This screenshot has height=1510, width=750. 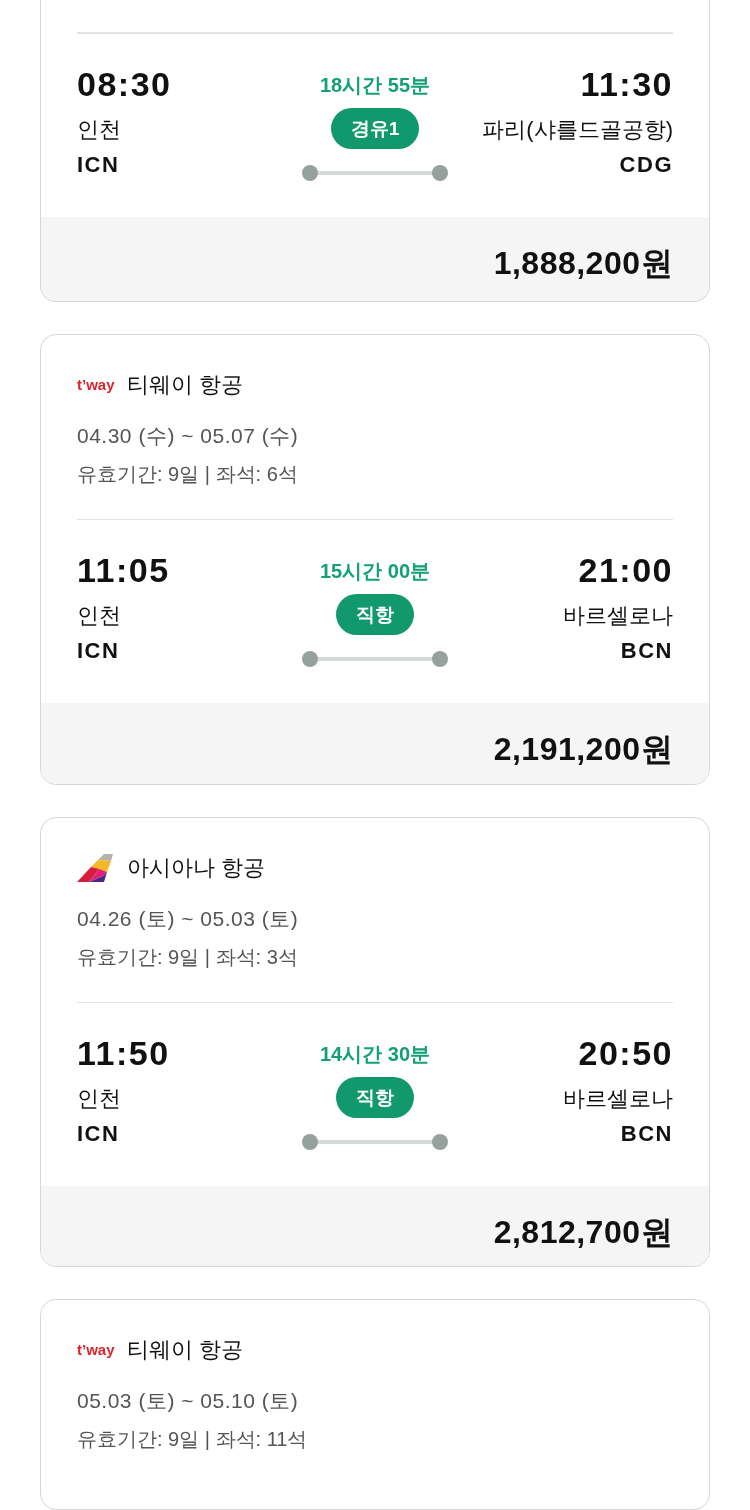 What do you see at coordinates (124, 83) in the screenshot?
I see `departure-time: 08:30` at bounding box center [124, 83].